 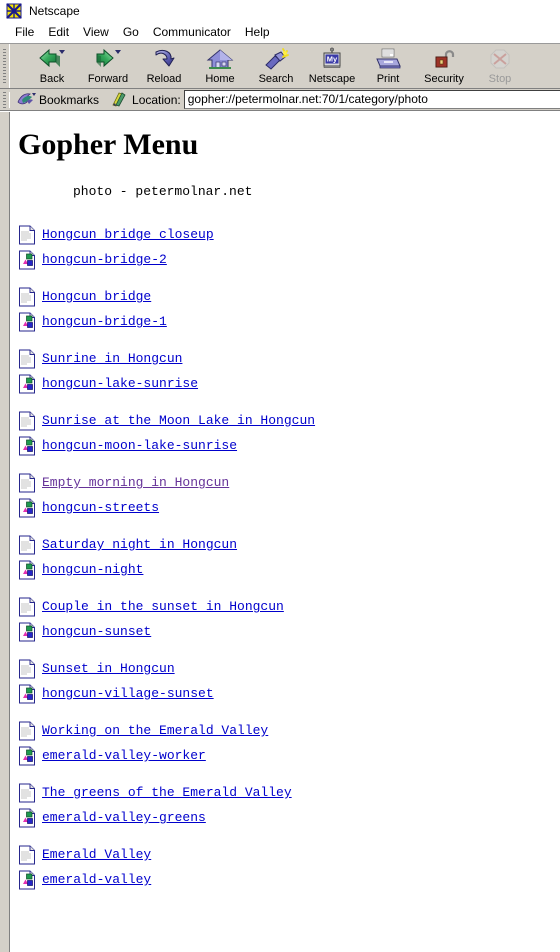 I want to click on menu-item-communicator: Communicator, so click(x=192, y=33).